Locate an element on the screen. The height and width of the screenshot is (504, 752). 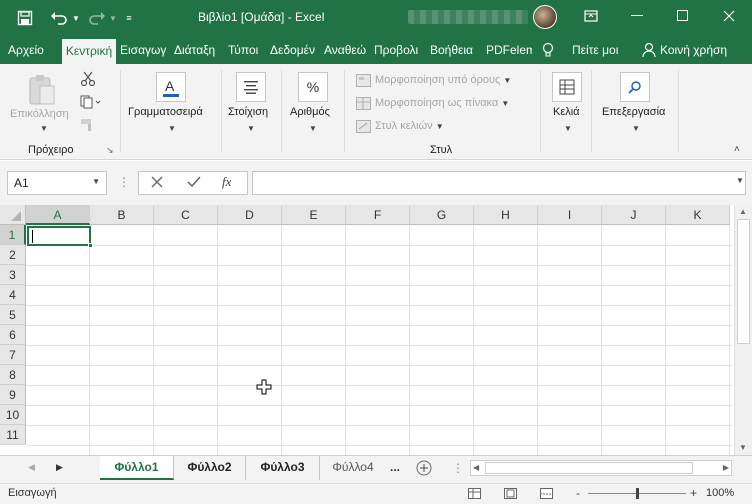
scroll-down-icon: ▼ is located at coordinates (743, 447).